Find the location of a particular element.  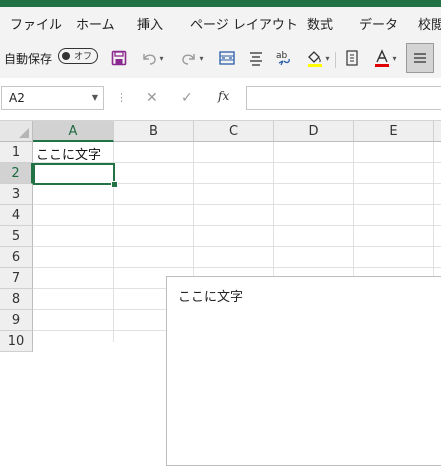

row-header-2: 2 is located at coordinates (16, 173).